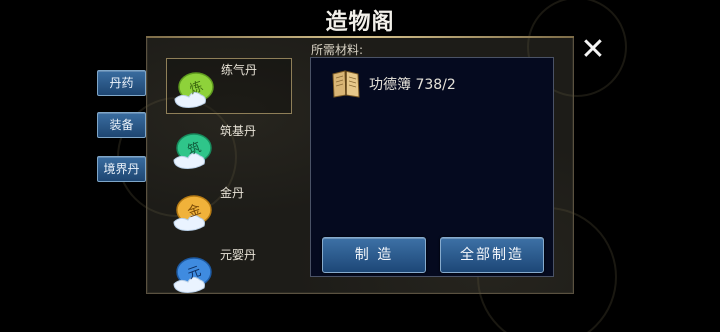  What do you see at coordinates (239, 70) in the screenshot?
I see `recipe-label: 练气丹` at bounding box center [239, 70].